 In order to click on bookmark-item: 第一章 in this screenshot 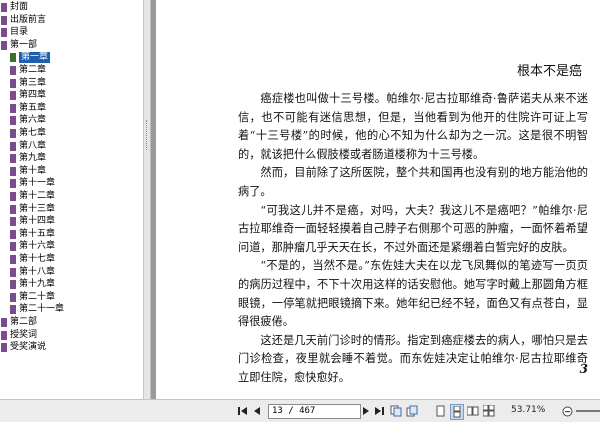, I will do `click(30, 58)`.